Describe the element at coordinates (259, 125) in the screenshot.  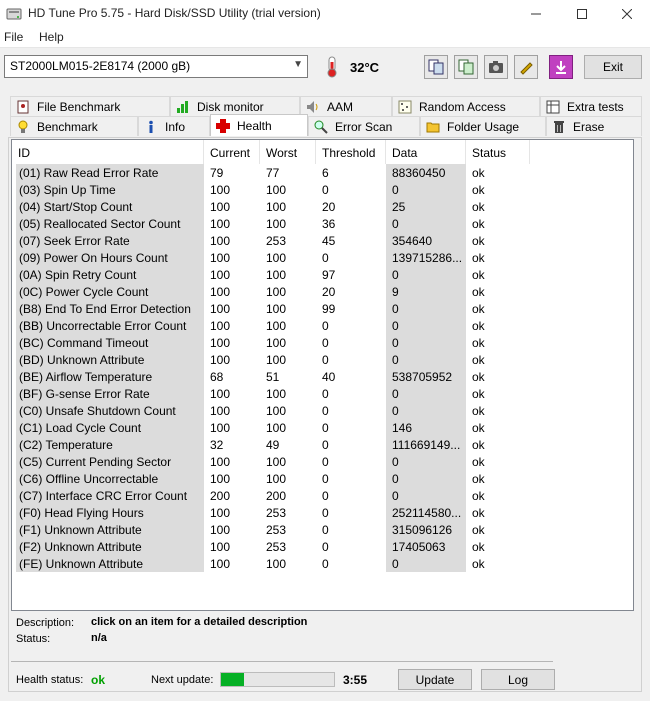
I see `tab-health: Health` at that location.